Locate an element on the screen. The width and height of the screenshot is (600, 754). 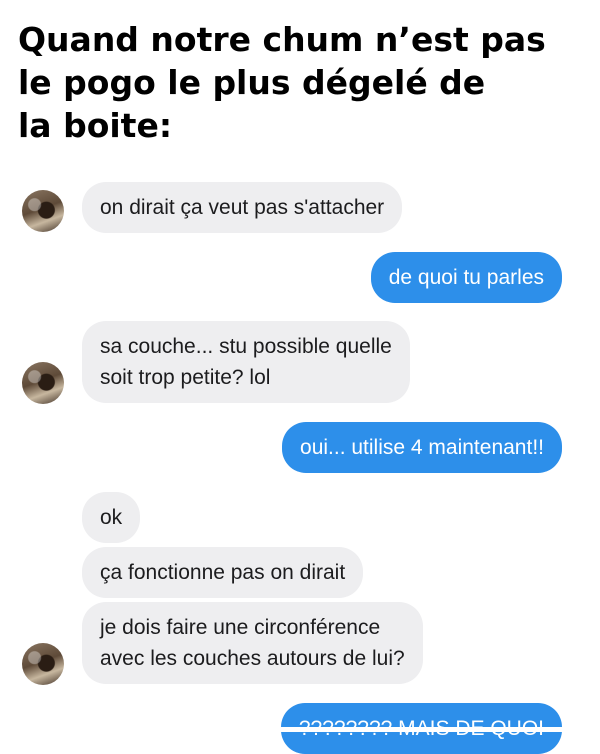
message-text: on dirait ça veut pas s'attacher is located at coordinates (242, 207).